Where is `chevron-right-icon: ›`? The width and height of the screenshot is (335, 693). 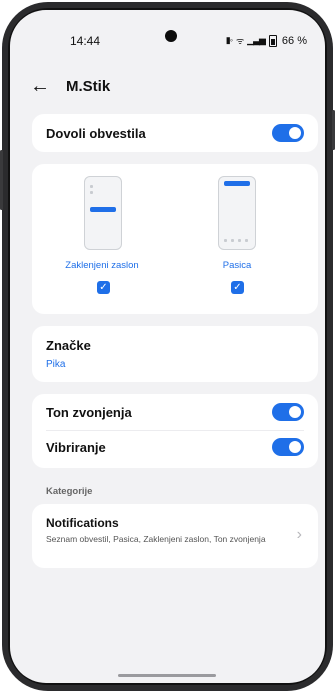 chevron-right-icon: › is located at coordinates (299, 534).